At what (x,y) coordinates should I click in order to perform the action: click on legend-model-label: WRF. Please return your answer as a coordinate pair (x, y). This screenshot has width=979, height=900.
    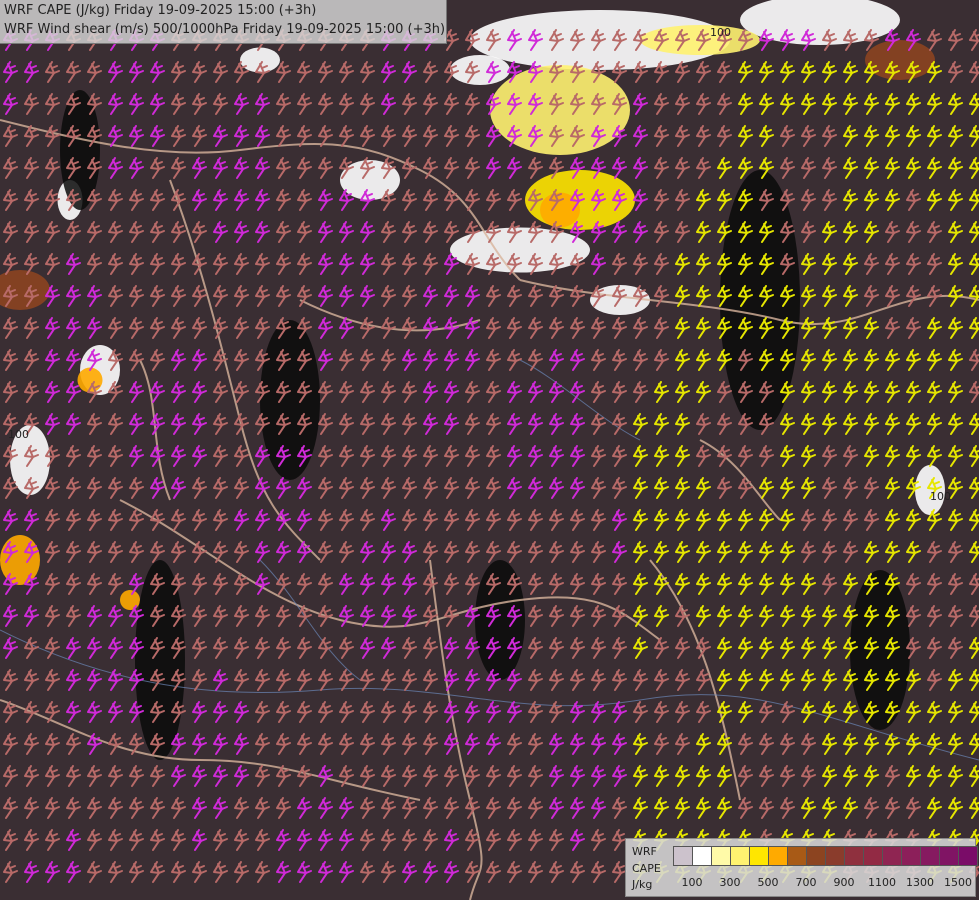
    Looking at the image, I should click on (644, 851).